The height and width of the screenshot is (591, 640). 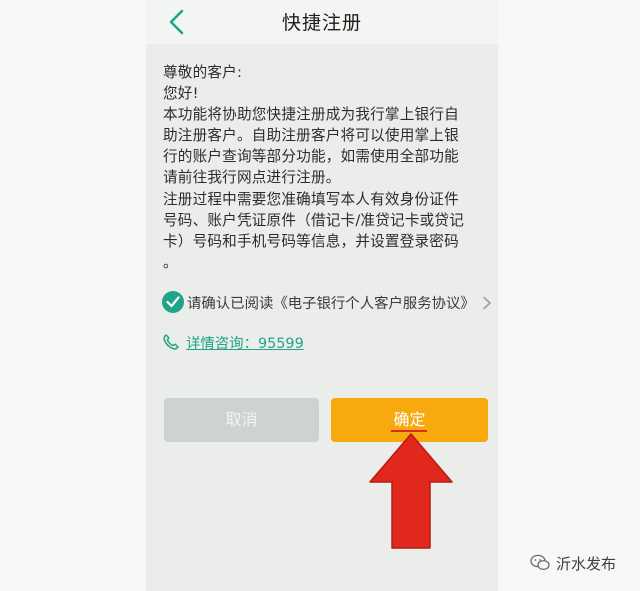 What do you see at coordinates (241, 420) in the screenshot?
I see `cancel-button: 取消` at bounding box center [241, 420].